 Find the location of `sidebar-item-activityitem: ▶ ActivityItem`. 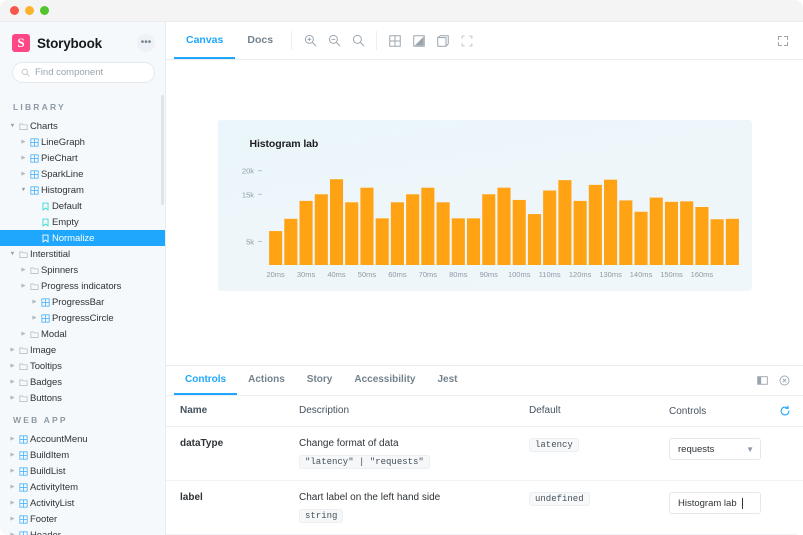

sidebar-item-activityitem: ▶ ActivityItem is located at coordinates (82, 487).